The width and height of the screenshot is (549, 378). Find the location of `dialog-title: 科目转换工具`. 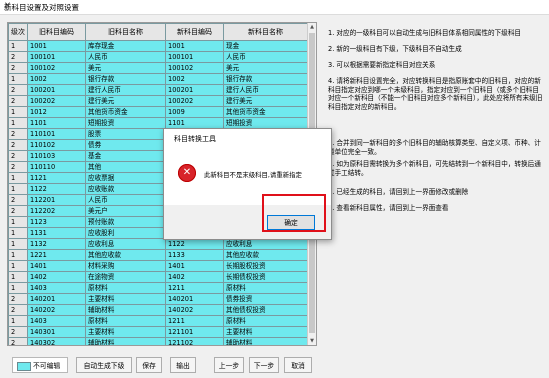

dialog-title: 科目转换工具 is located at coordinates (195, 139).